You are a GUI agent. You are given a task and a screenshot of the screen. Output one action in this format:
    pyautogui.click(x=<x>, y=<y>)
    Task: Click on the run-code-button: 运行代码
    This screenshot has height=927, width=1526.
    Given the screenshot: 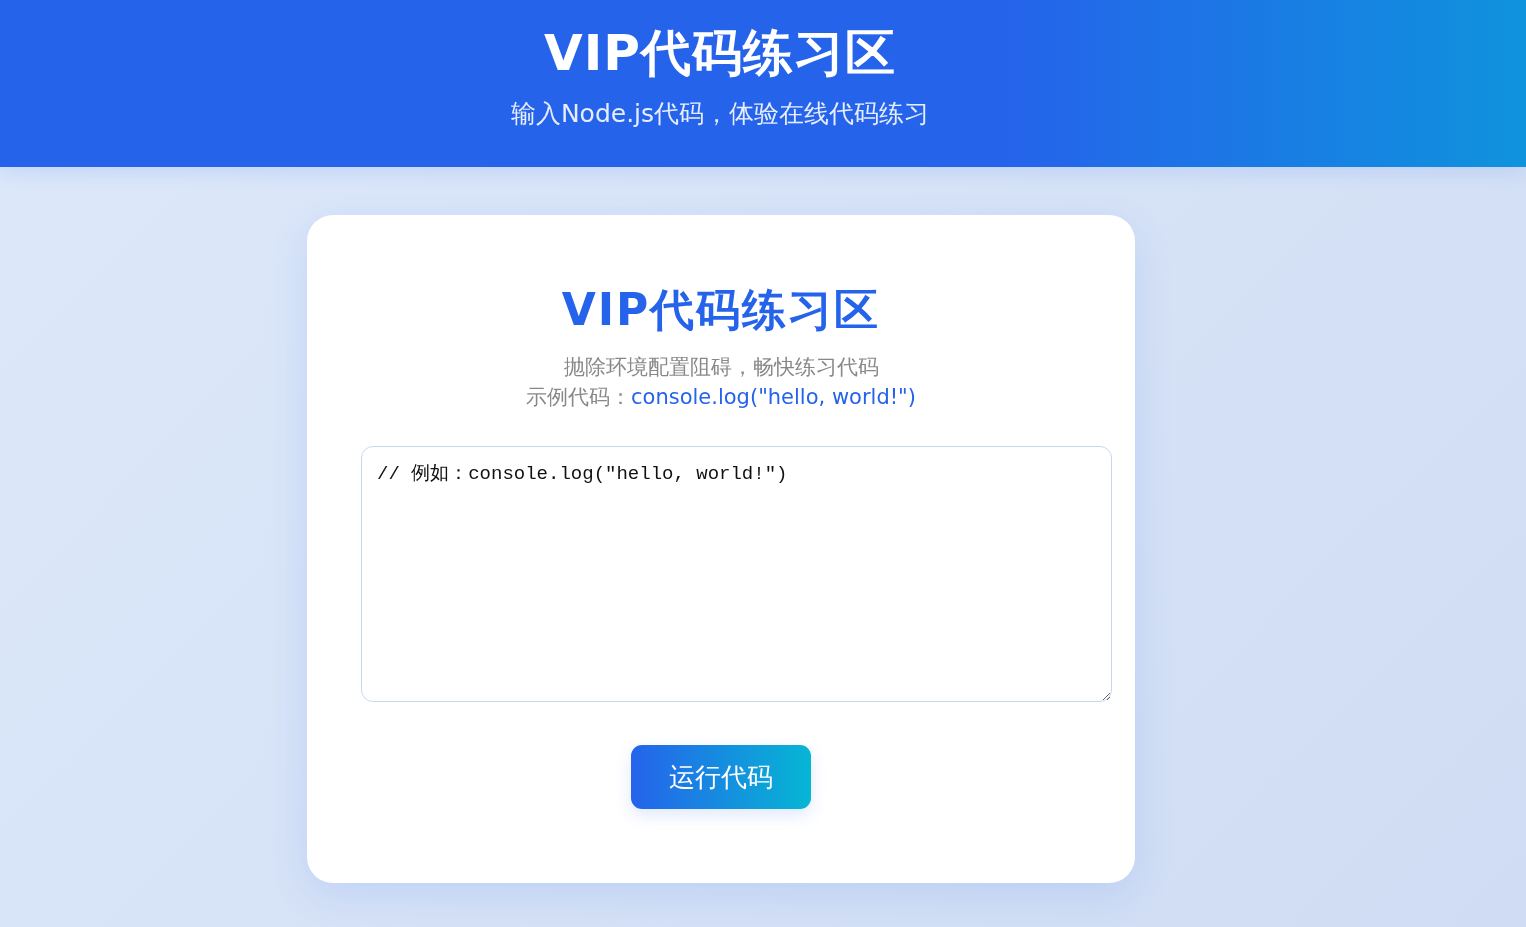 What is the action you would take?
    pyautogui.click(x=721, y=777)
    